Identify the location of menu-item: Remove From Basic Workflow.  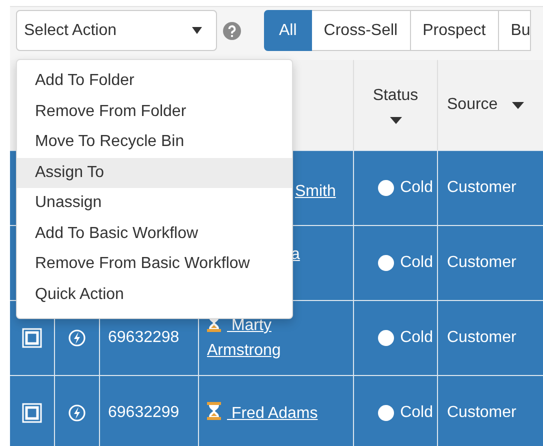
(154, 264).